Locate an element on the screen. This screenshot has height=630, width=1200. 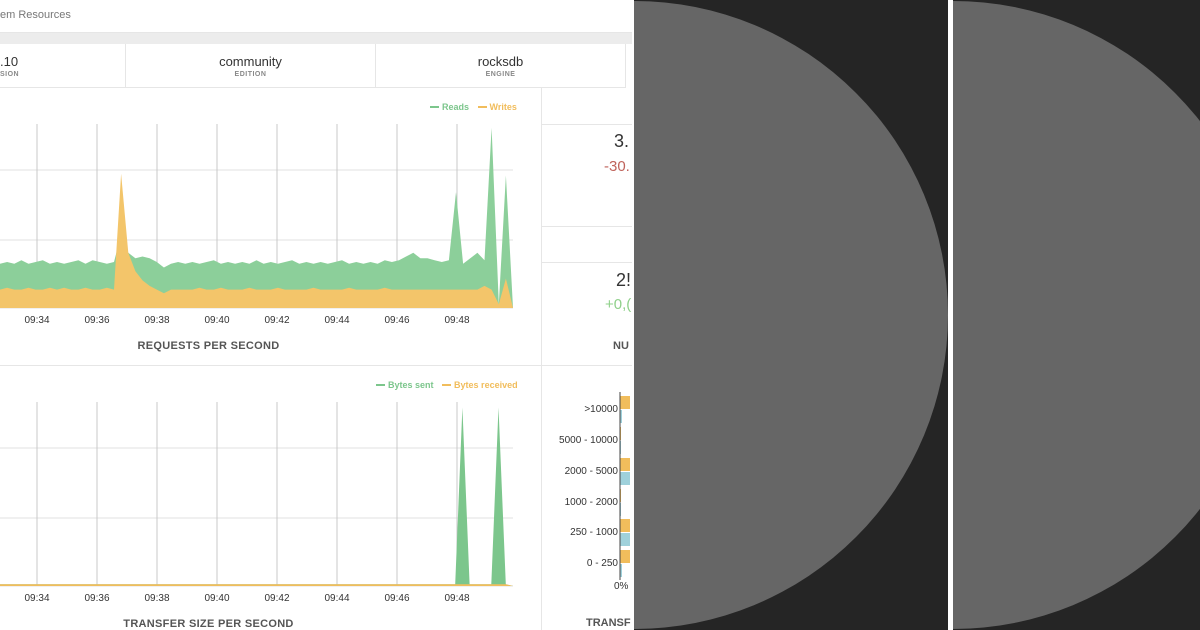
edition-label: EDITION is located at coordinates (250, 74).